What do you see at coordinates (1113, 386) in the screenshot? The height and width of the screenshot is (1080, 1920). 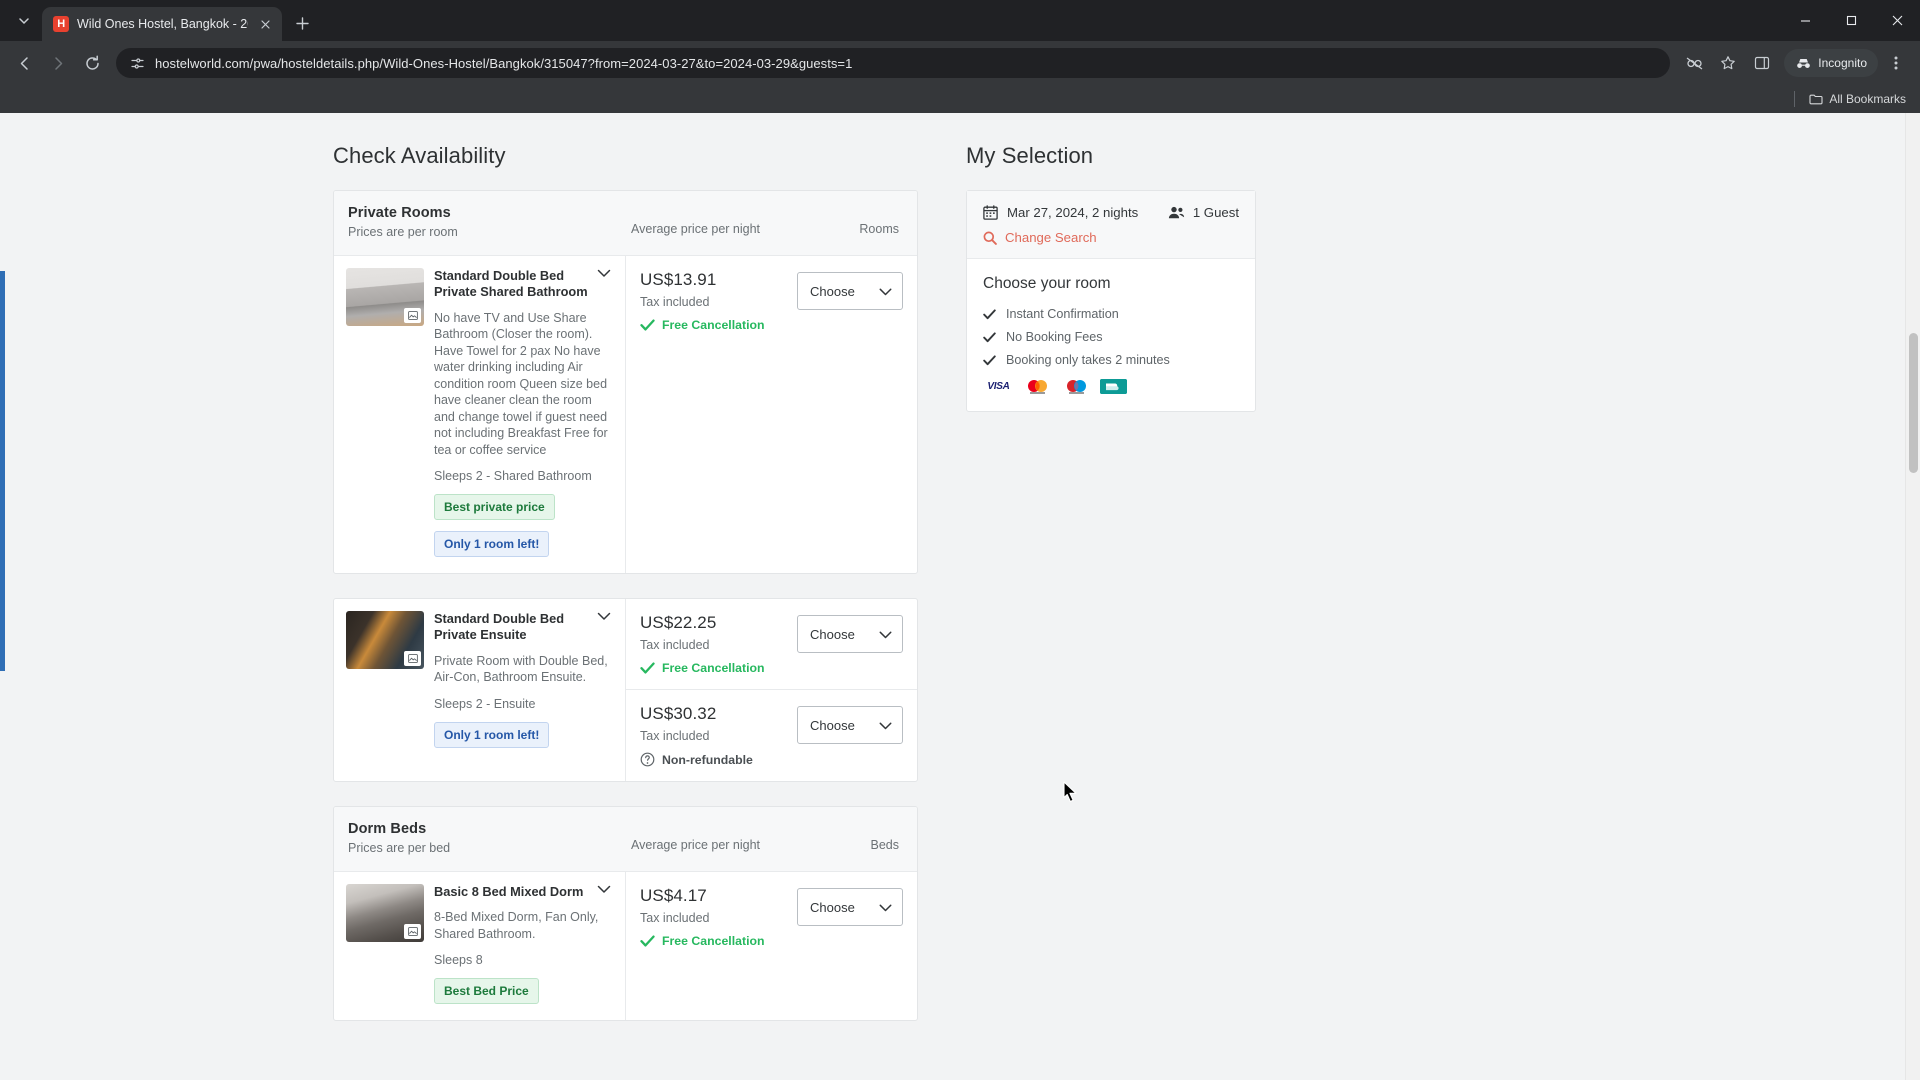 I see `cb-icon` at bounding box center [1113, 386].